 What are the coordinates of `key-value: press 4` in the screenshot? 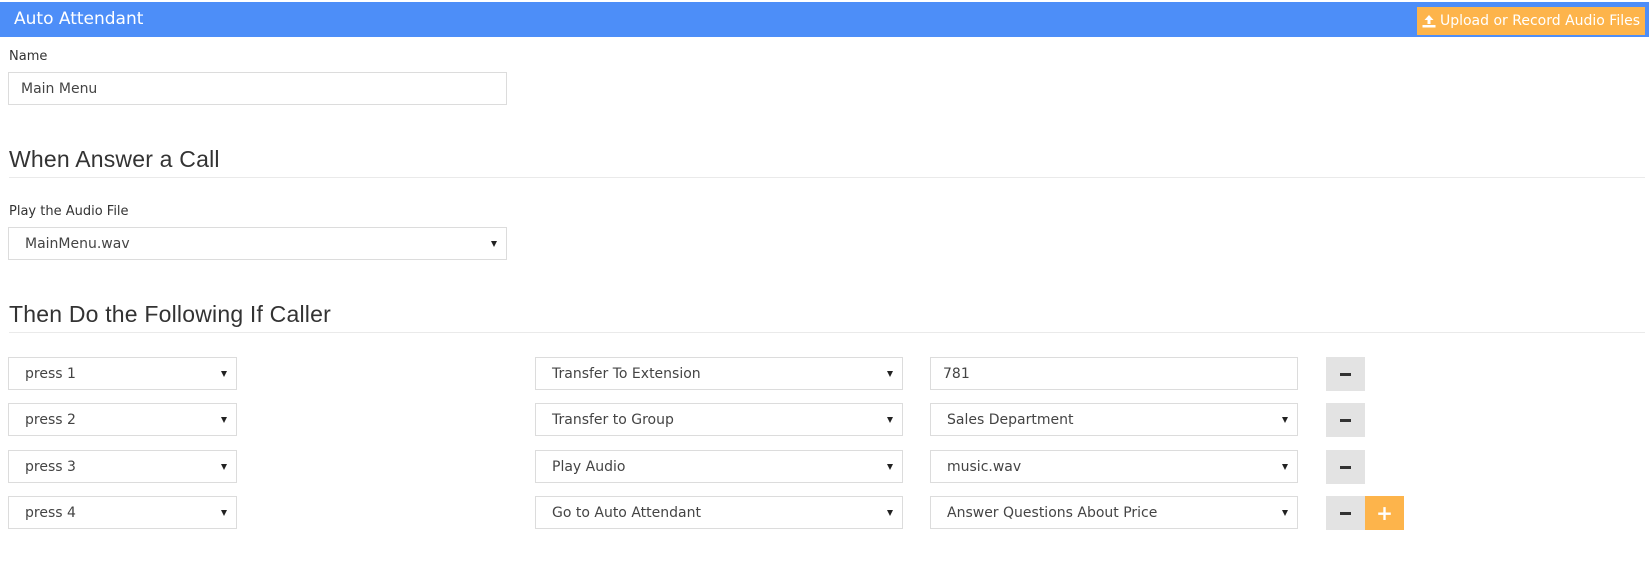 It's located at (50, 512).